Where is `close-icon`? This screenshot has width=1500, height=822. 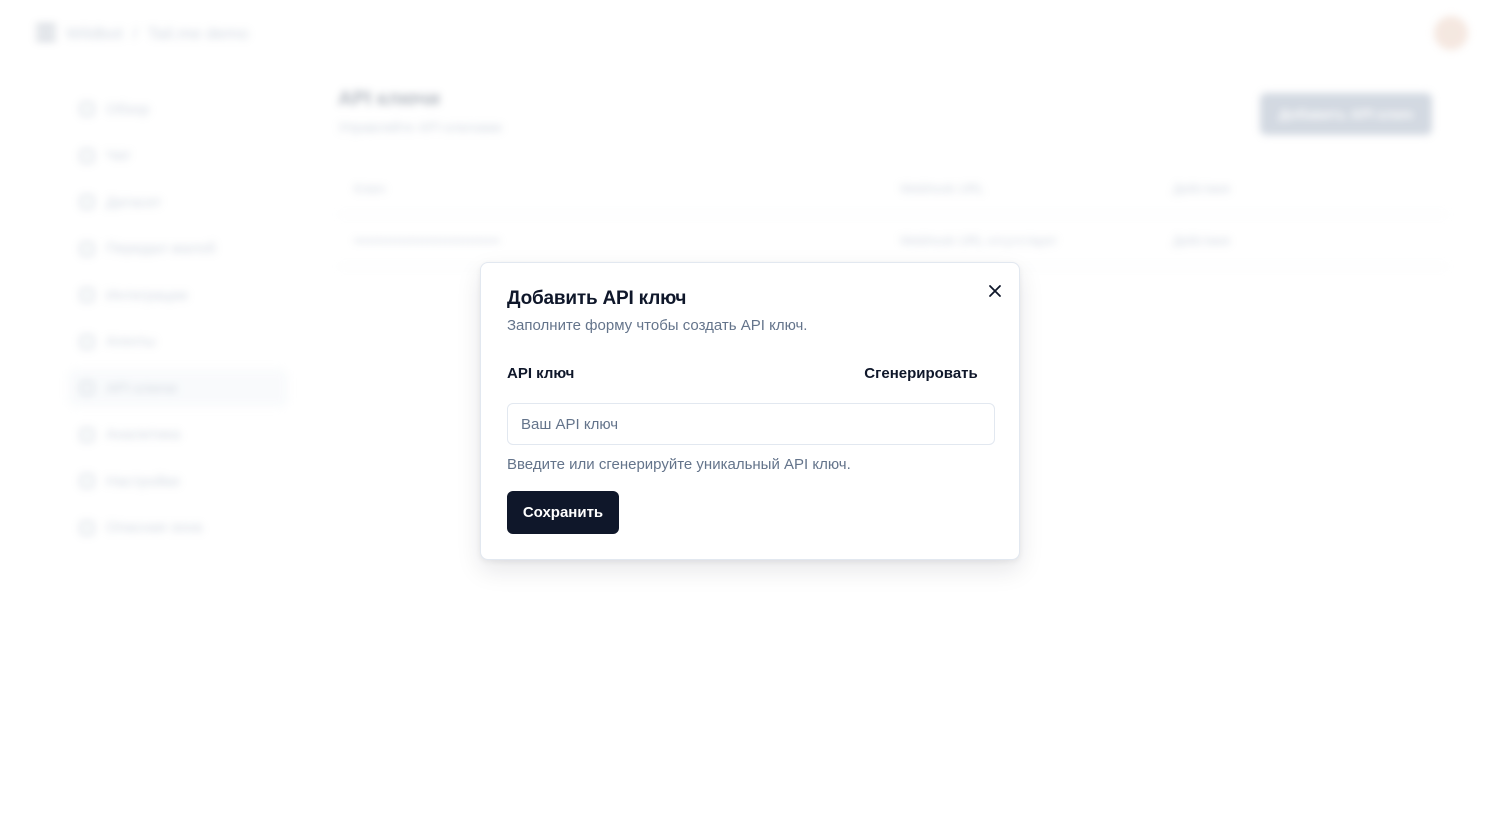 close-icon is located at coordinates (995, 291).